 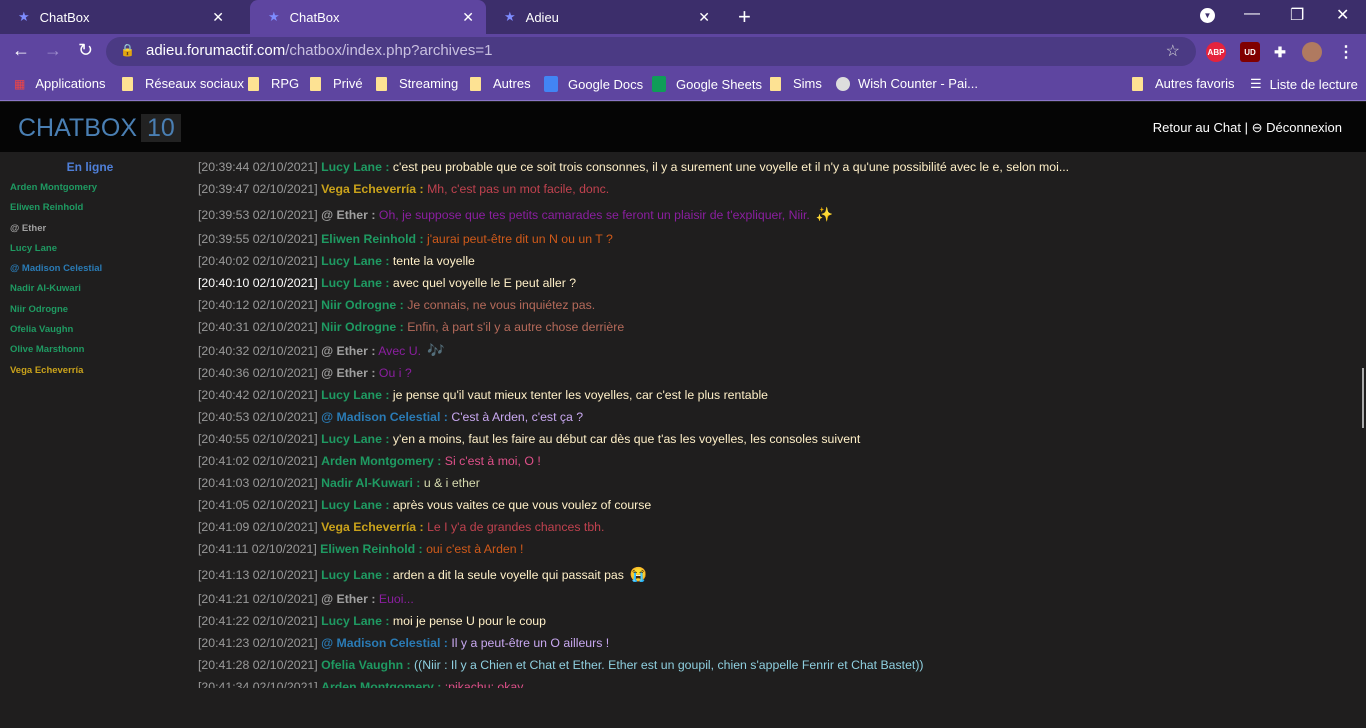 What do you see at coordinates (258, 189) in the screenshot?
I see `message-timestamp: [20:39:47 02/10/2021]` at bounding box center [258, 189].